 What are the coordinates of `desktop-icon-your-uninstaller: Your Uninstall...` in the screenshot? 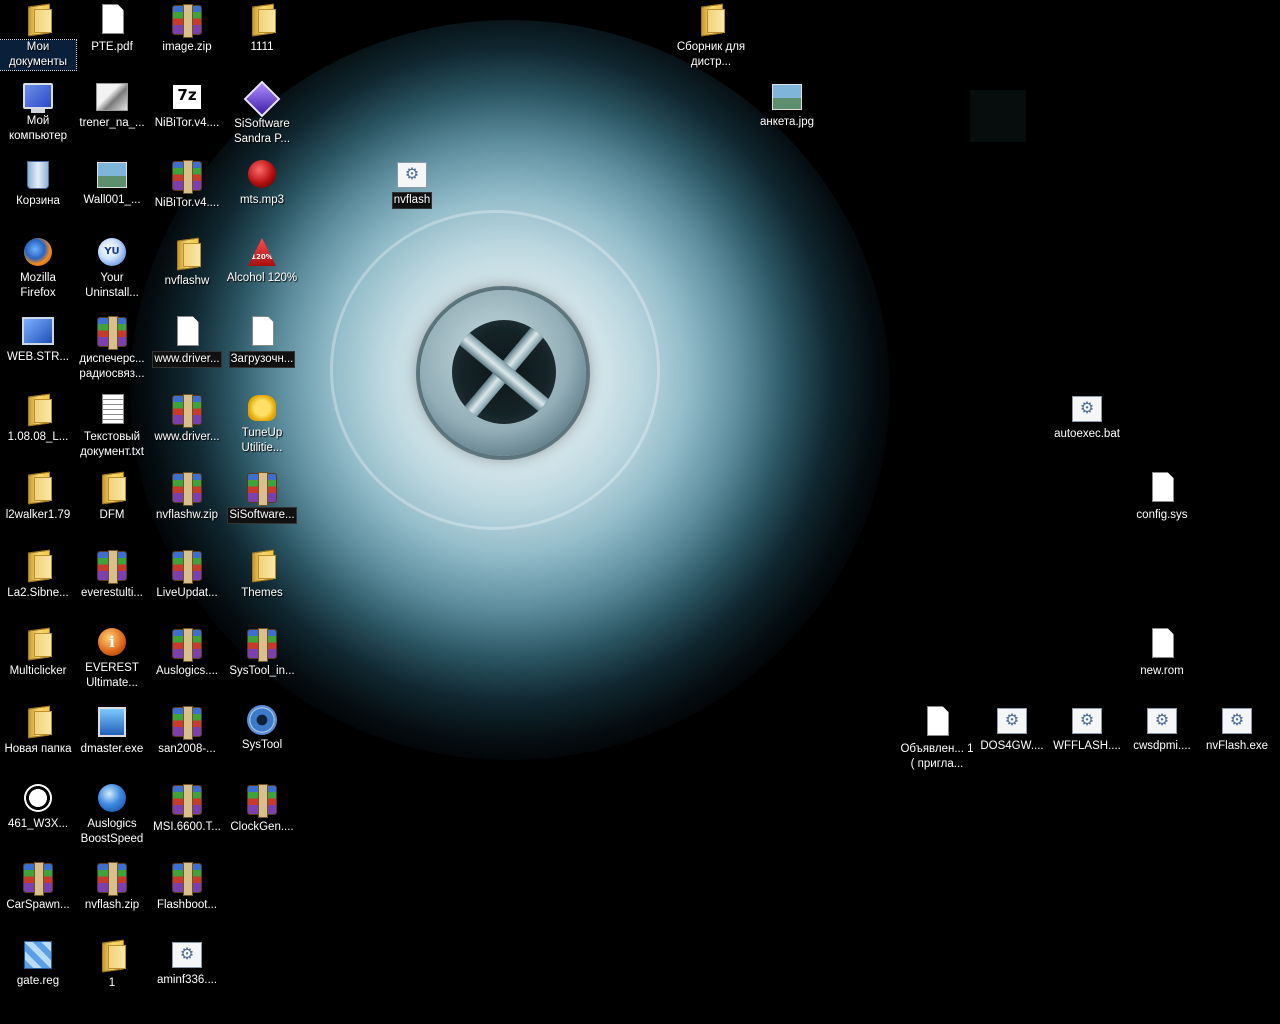 It's located at (112, 271).